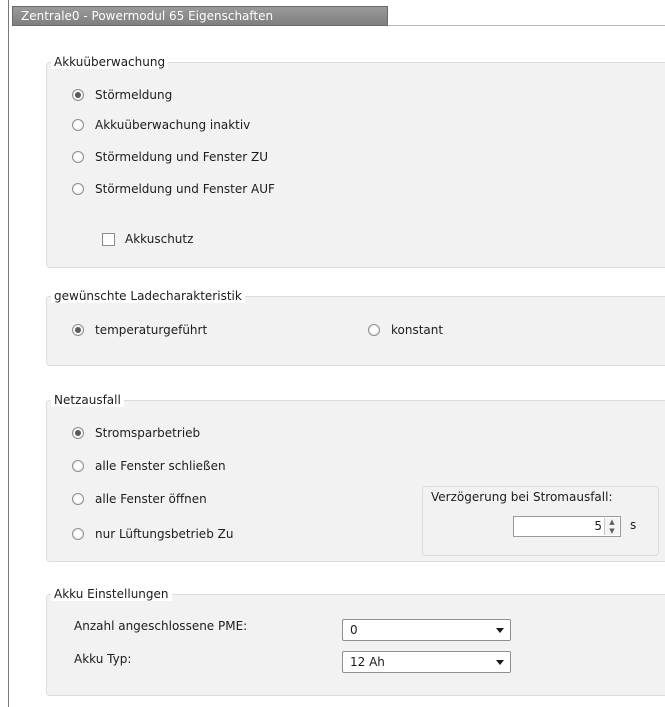 The width and height of the screenshot is (665, 707). I want to click on radio-akku-inaktiv: Akkuüberwachung inaktiv, so click(161, 125).